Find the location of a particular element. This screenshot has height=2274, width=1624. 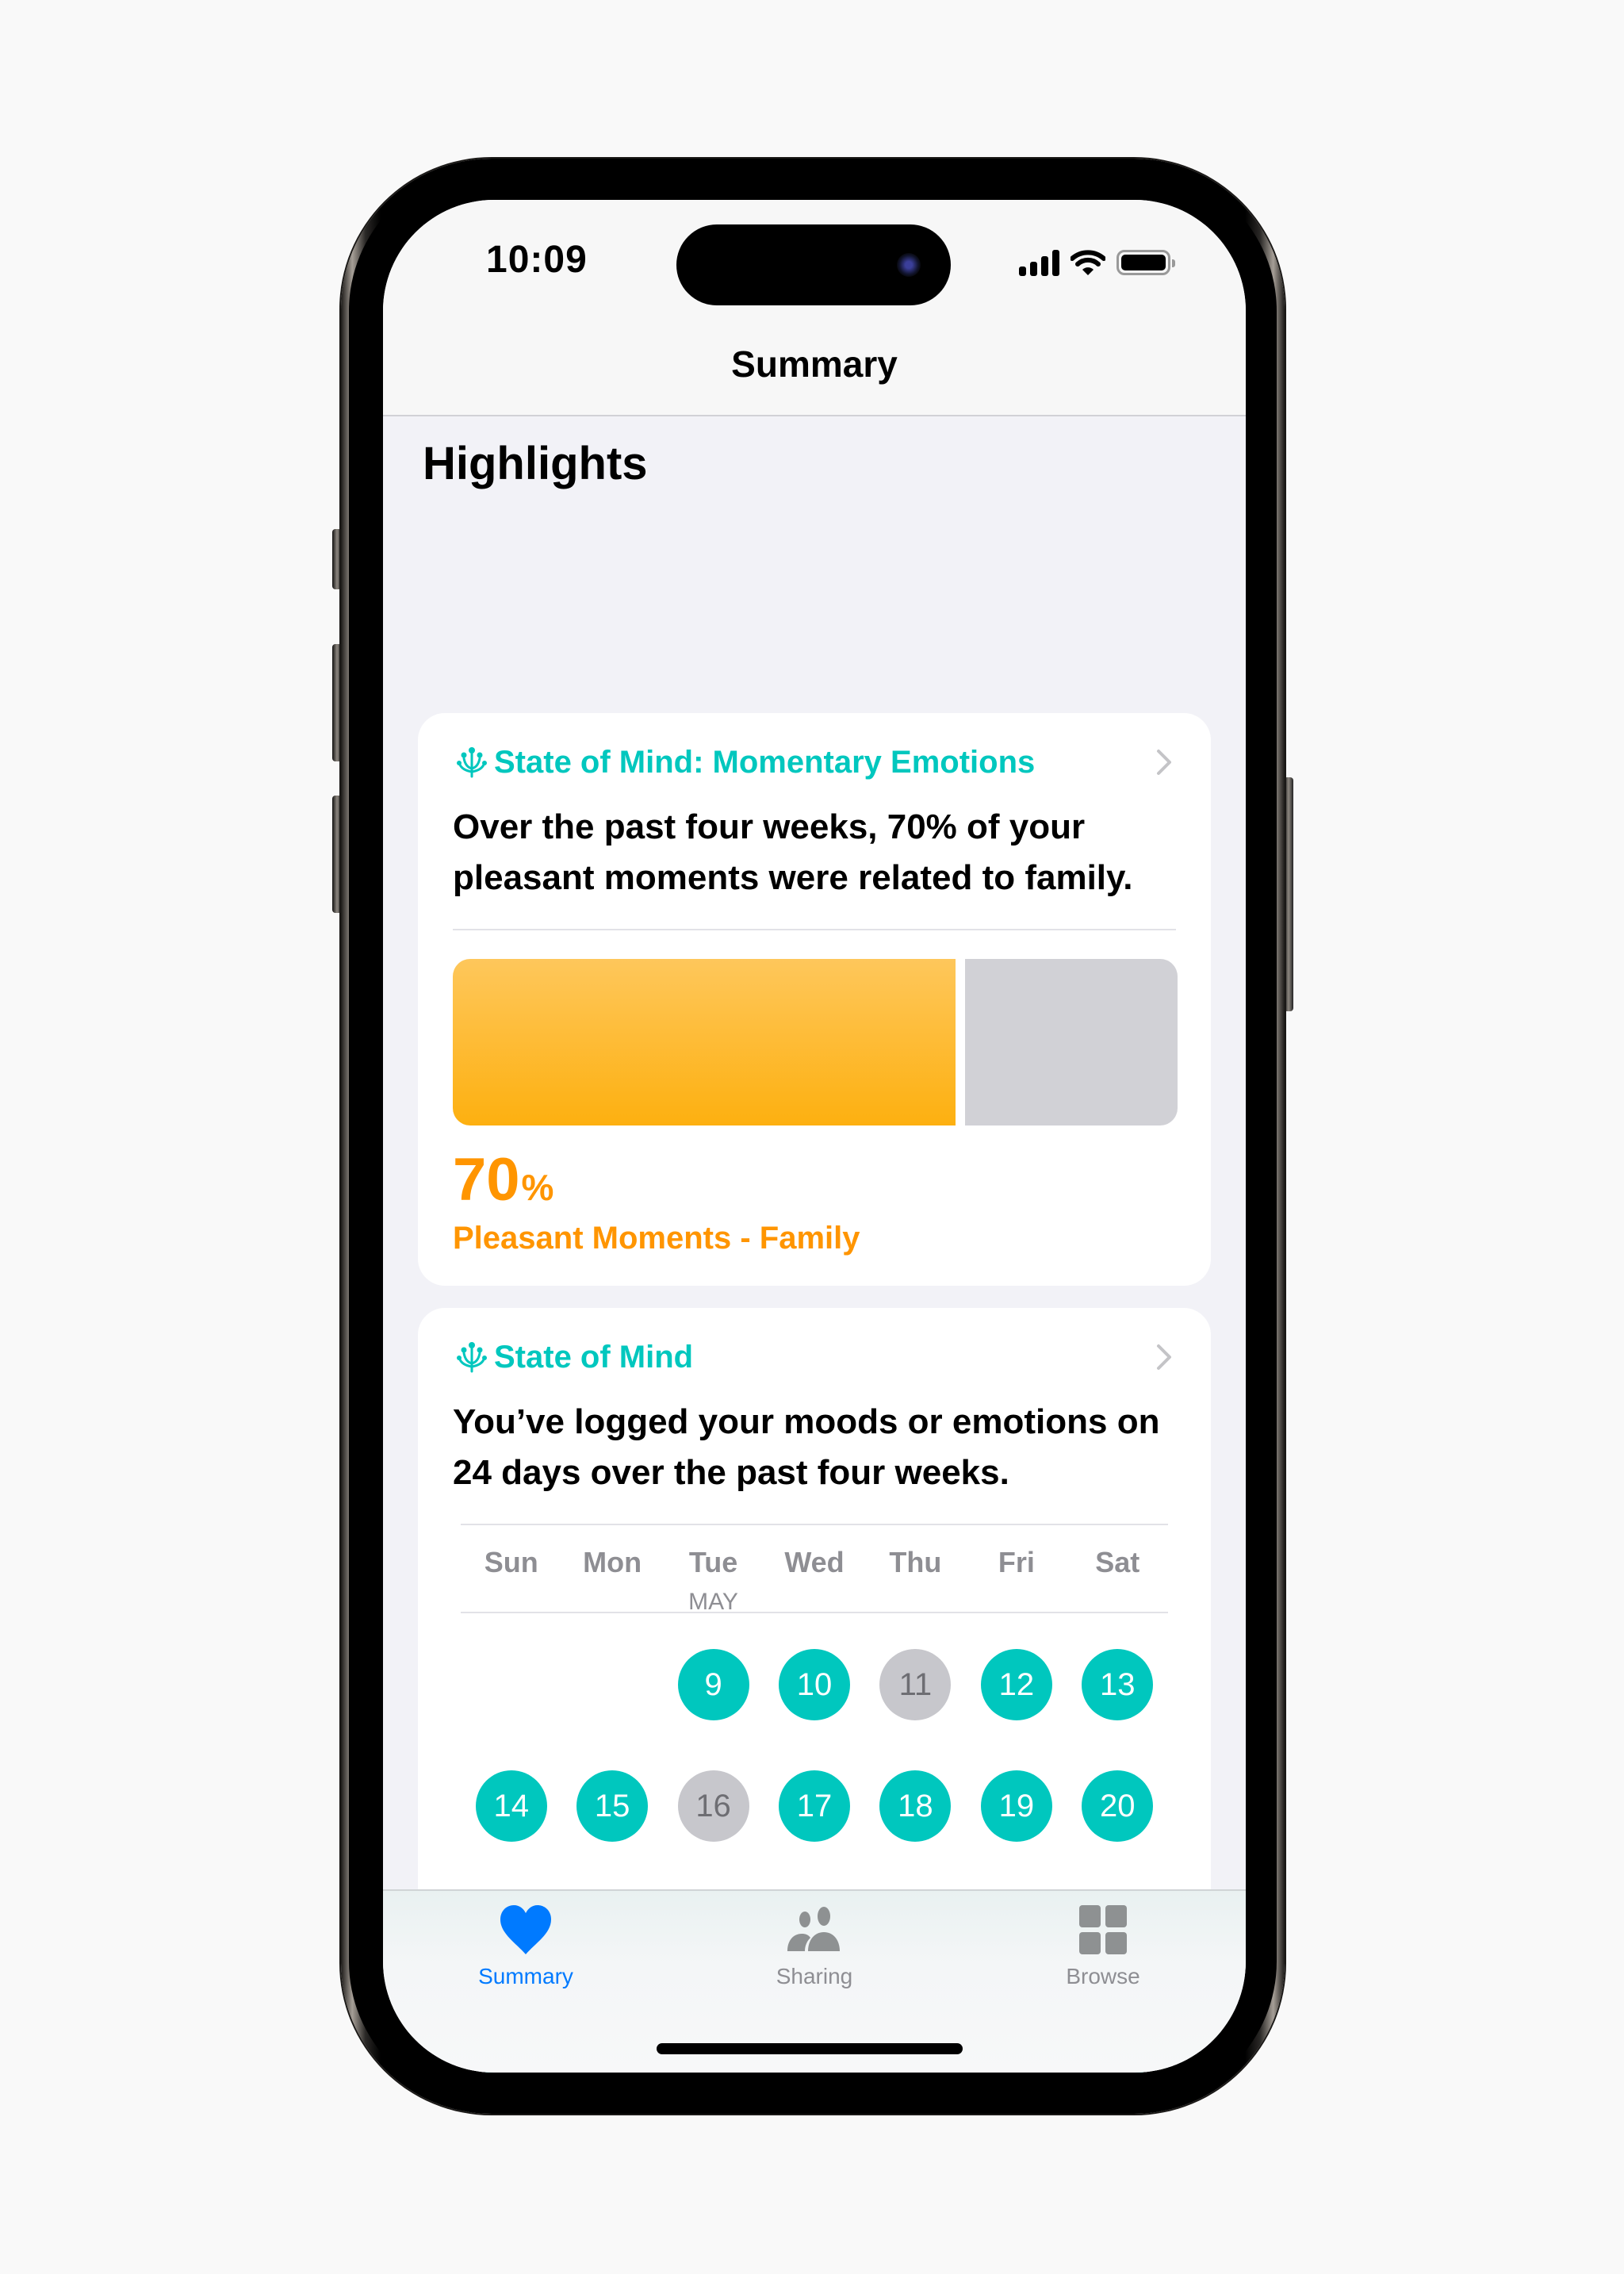

tab-summary: Summary is located at coordinates (525, 1946).